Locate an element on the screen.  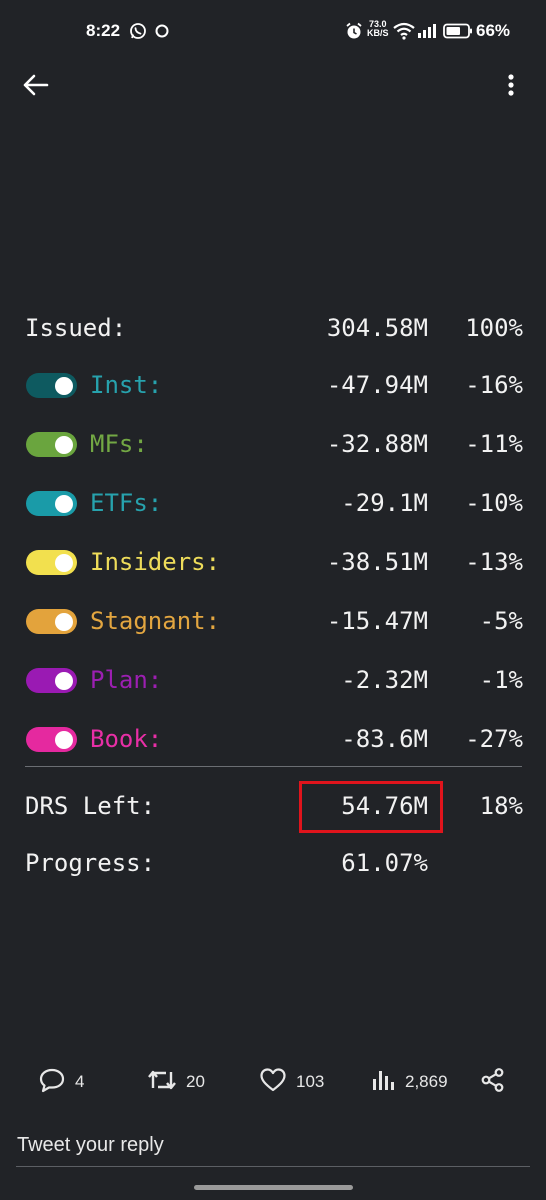
share-button is located at coordinates (497, 1082).